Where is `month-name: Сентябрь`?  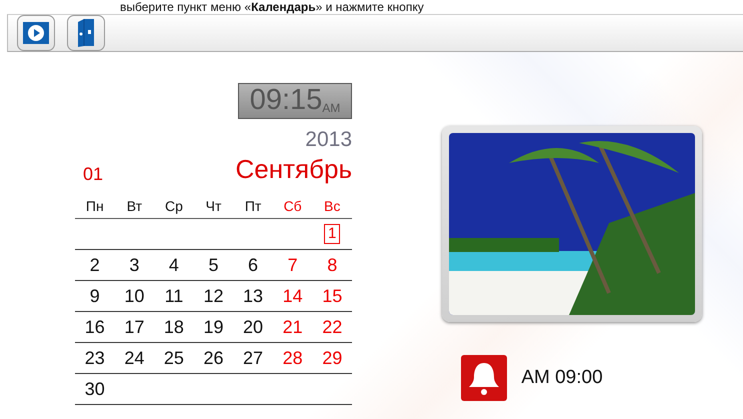 month-name: Сентябрь is located at coordinates (294, 169).